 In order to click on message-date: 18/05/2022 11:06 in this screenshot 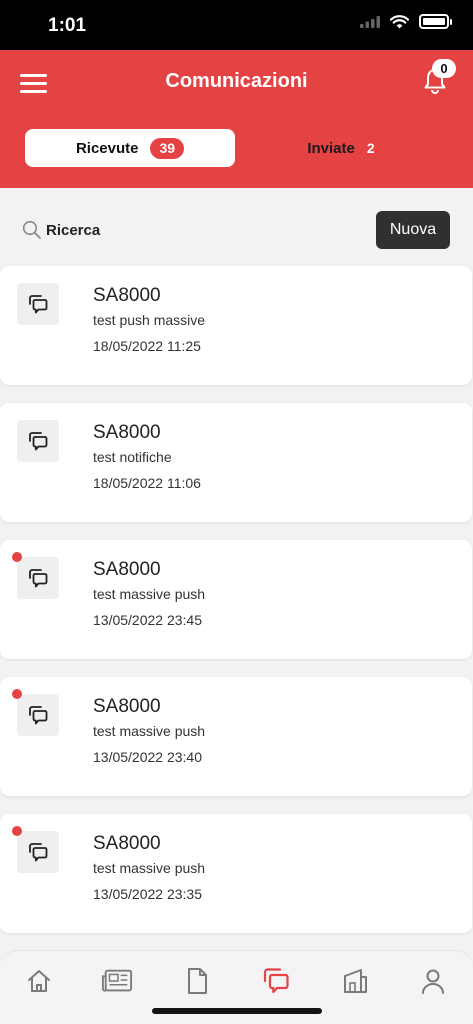, I will do `click(147, 483)`.